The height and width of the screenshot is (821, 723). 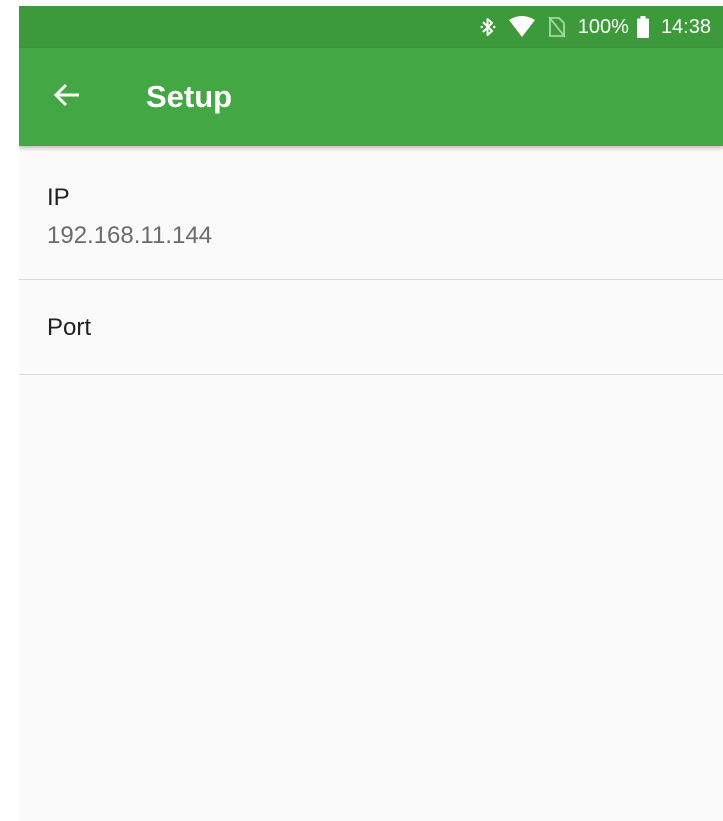 I want to click on app-bar: Setup, so click(x=371, y=97).